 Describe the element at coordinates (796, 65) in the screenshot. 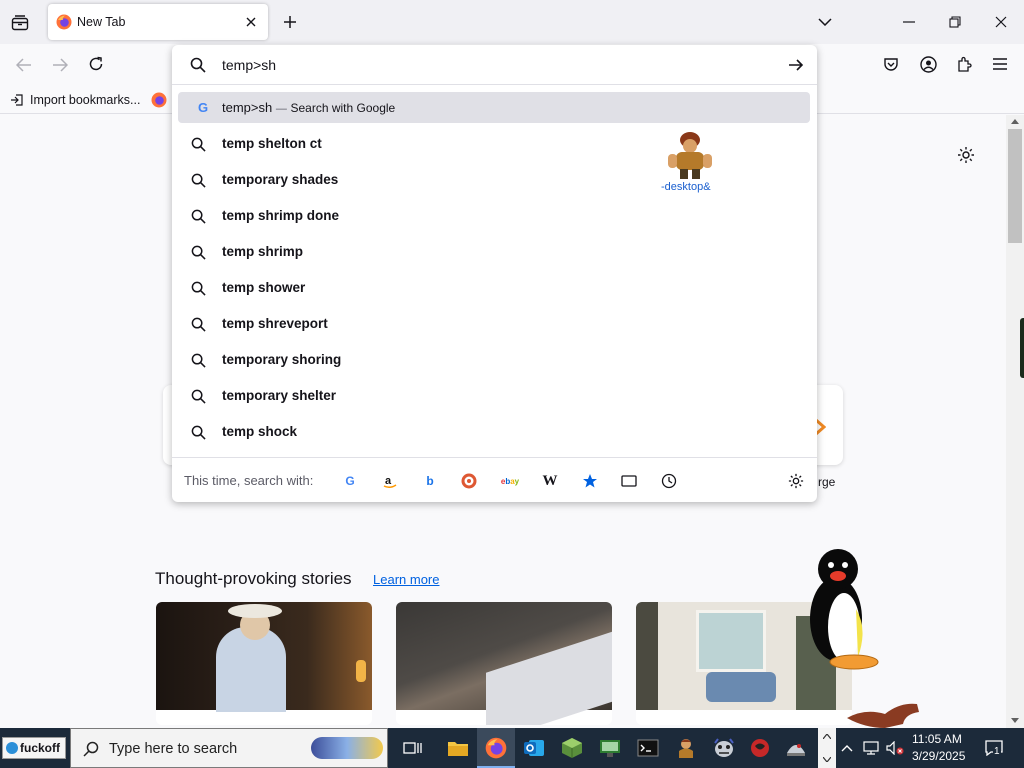

I see `go-arrow-icon` at that location.